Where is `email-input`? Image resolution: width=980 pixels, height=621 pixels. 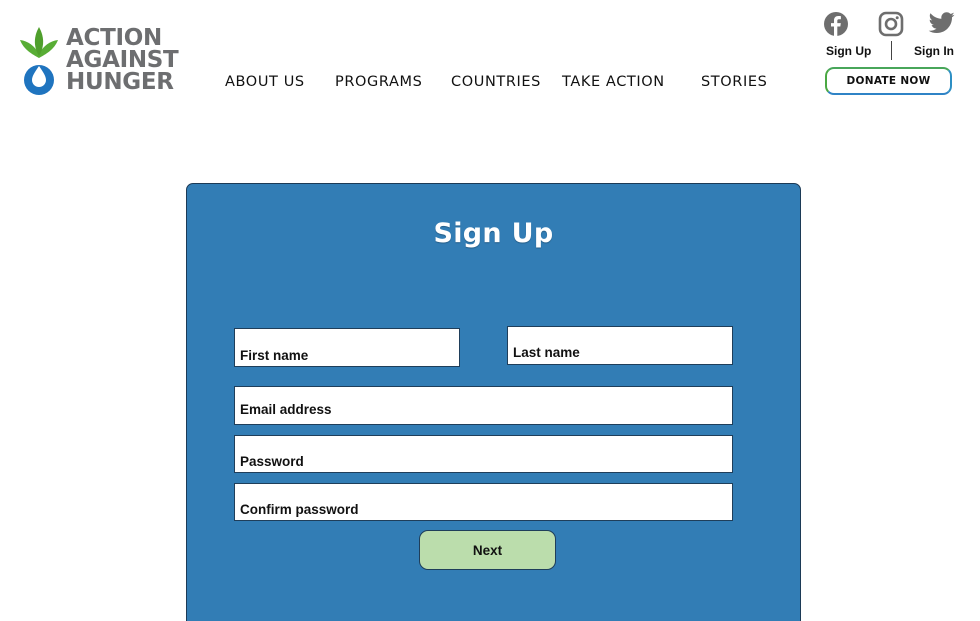
email-input is located at coordinates (486, 409).